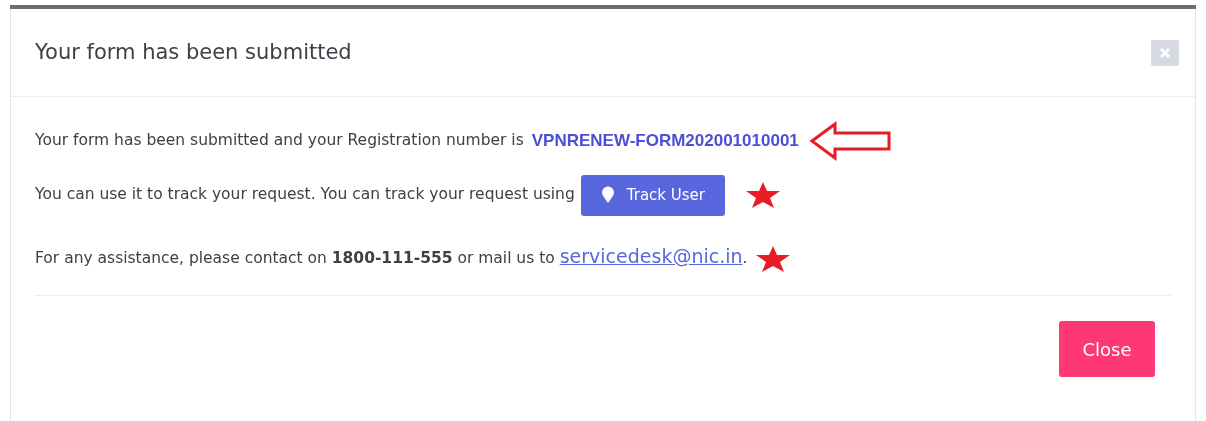 This screenshot has width=1206, height=421. Describe the element at coordinates (1107, 349) in the screenshot. I see `close-button: Close` at that location.